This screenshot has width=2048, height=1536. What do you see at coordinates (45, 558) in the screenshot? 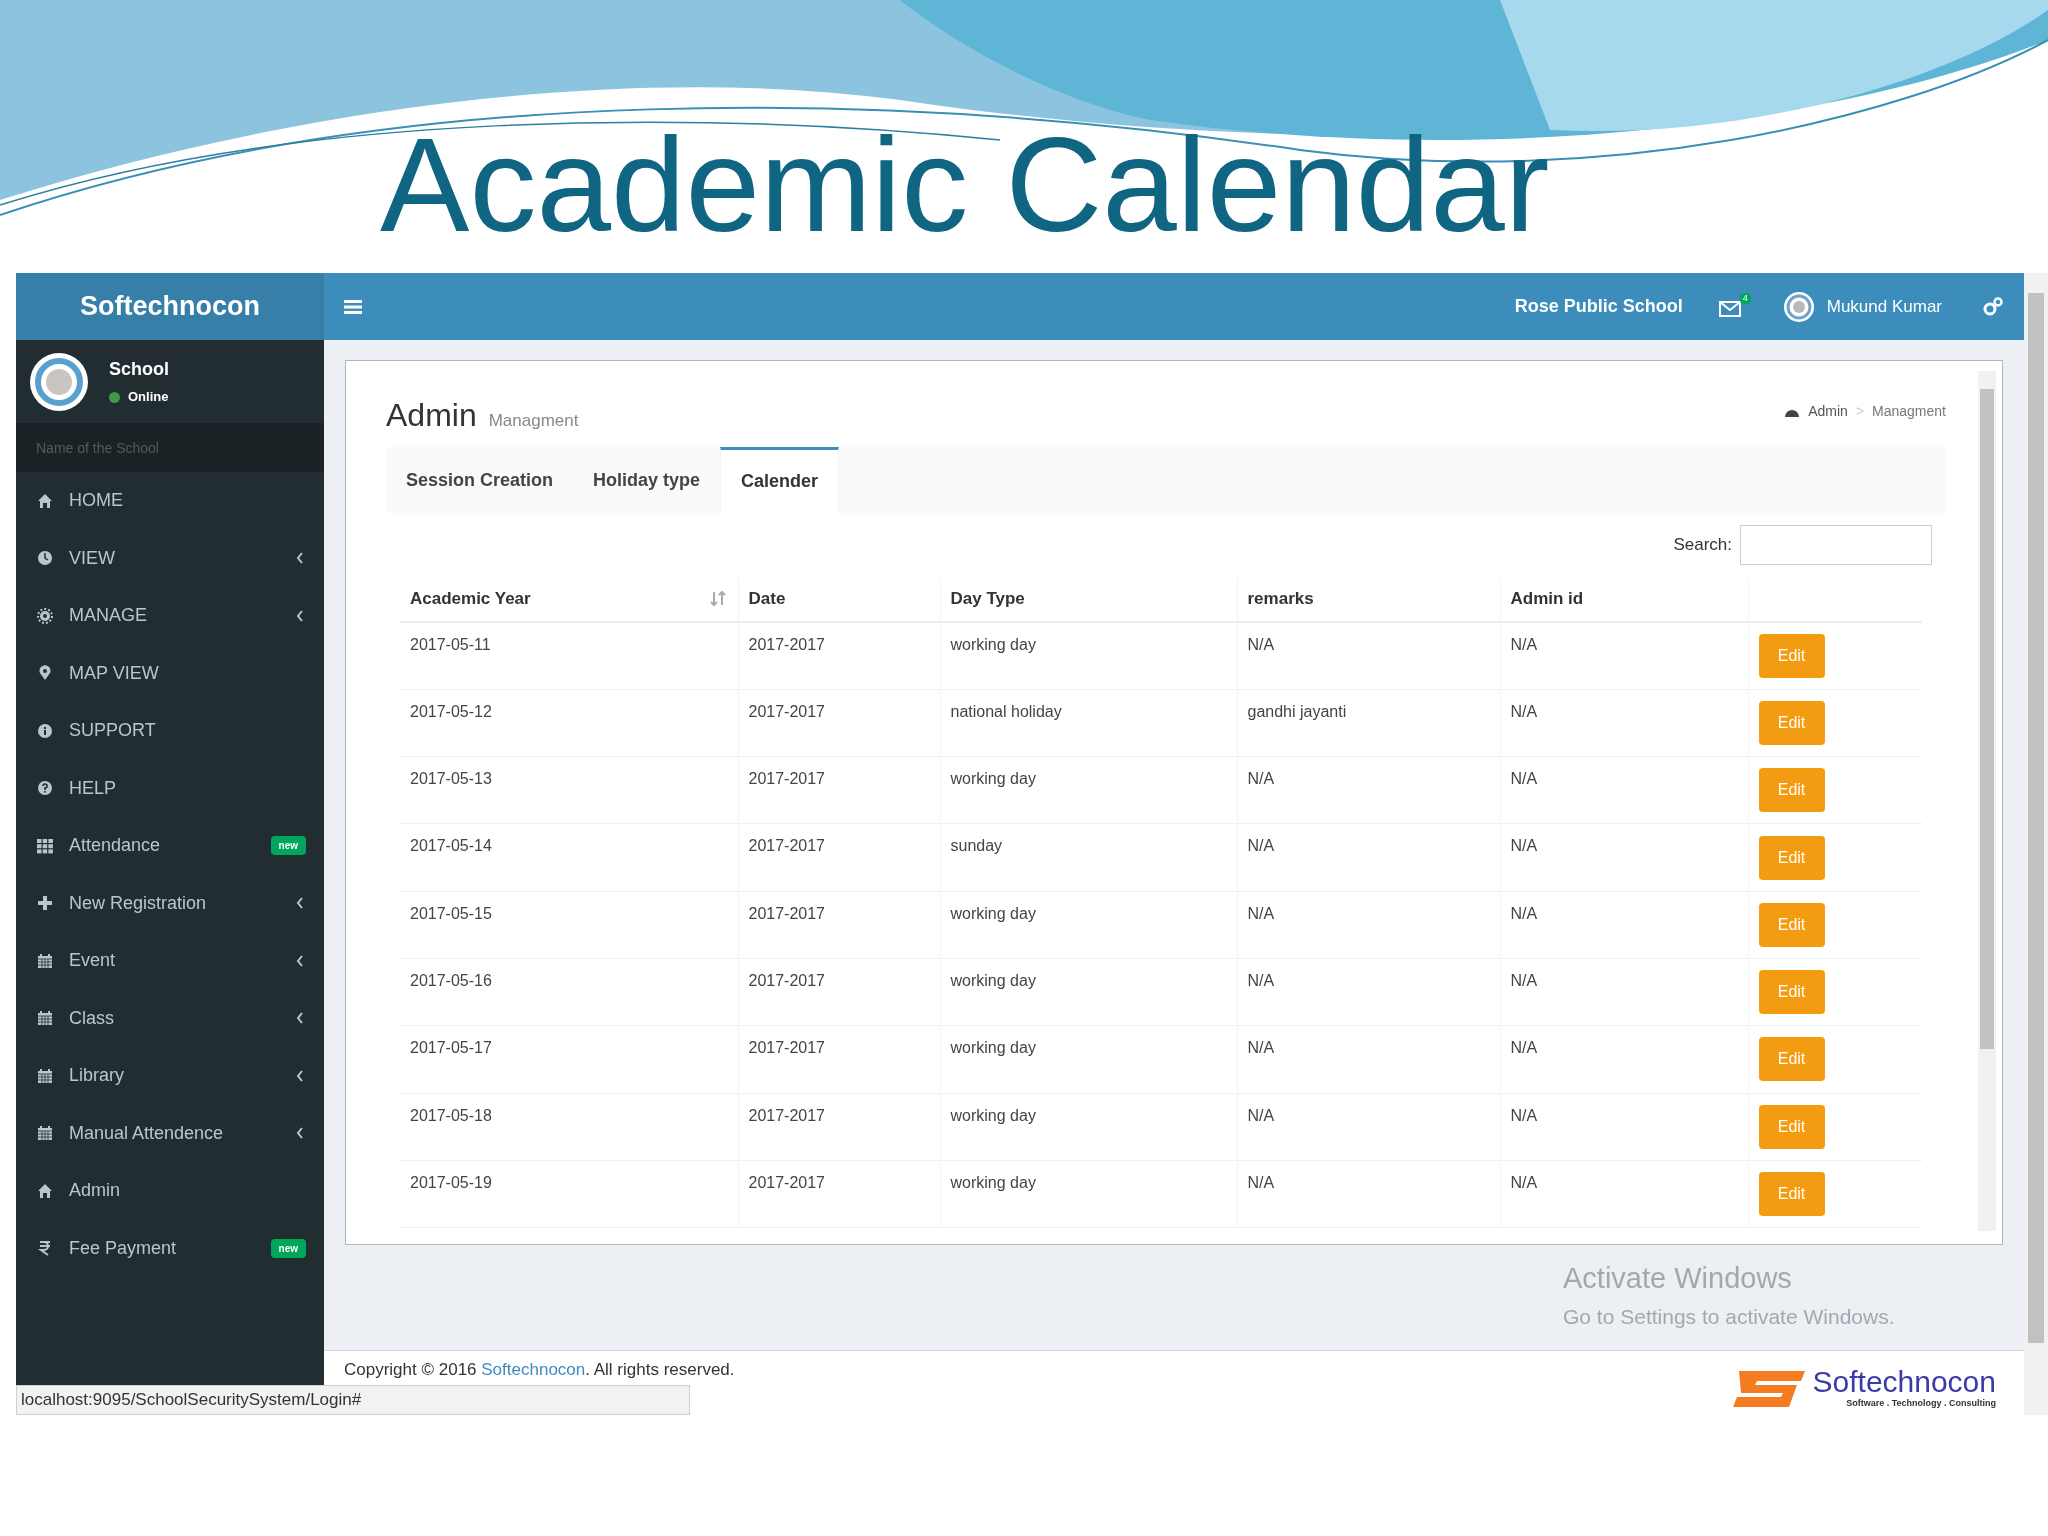
I see `clock-icon` at bounding box center [45, 558].